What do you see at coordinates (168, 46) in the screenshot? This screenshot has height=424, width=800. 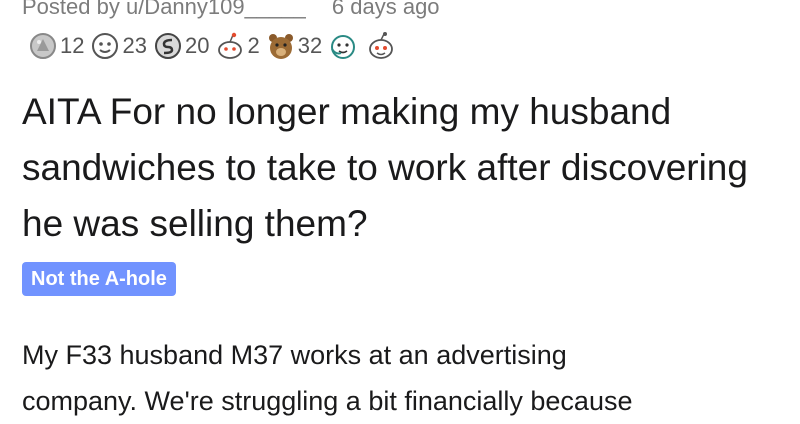 I see `wholesome-seal-award-icon` at bounding box center [168, 46].